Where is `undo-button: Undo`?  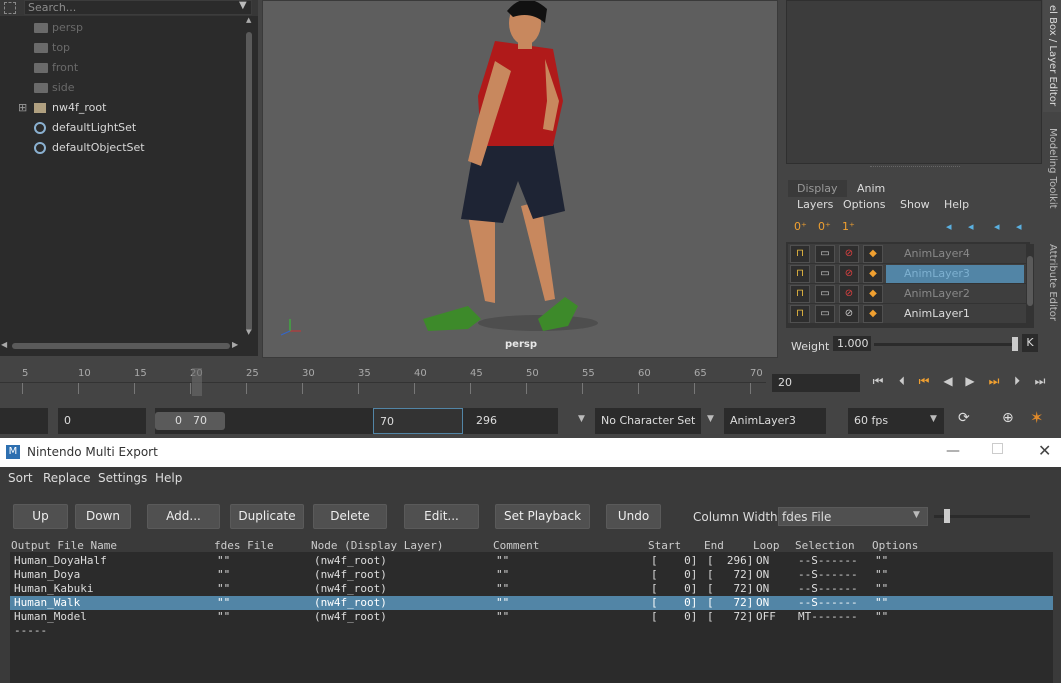 undo-button: Undo is located at coordinates (633, 516).